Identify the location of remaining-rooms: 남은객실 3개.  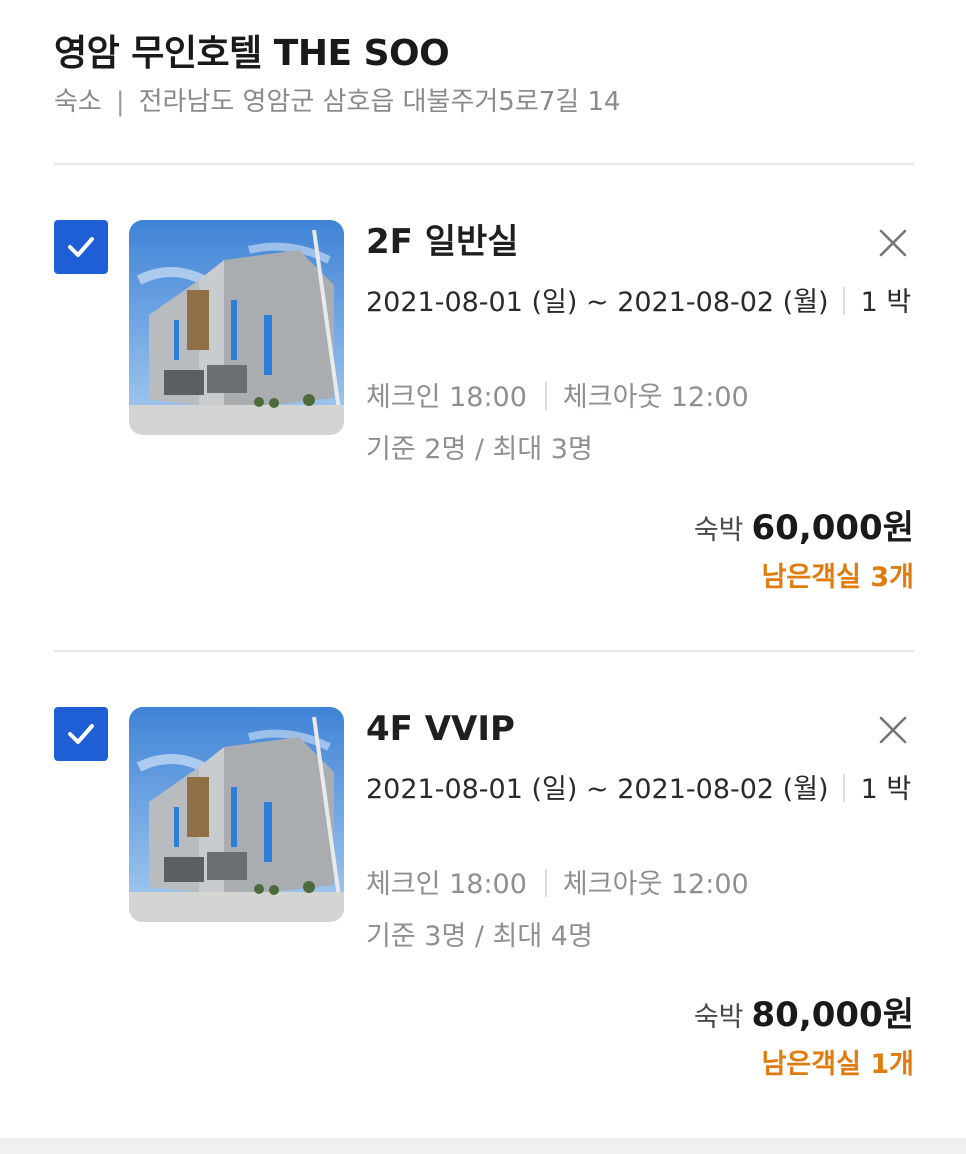
(838, 578).